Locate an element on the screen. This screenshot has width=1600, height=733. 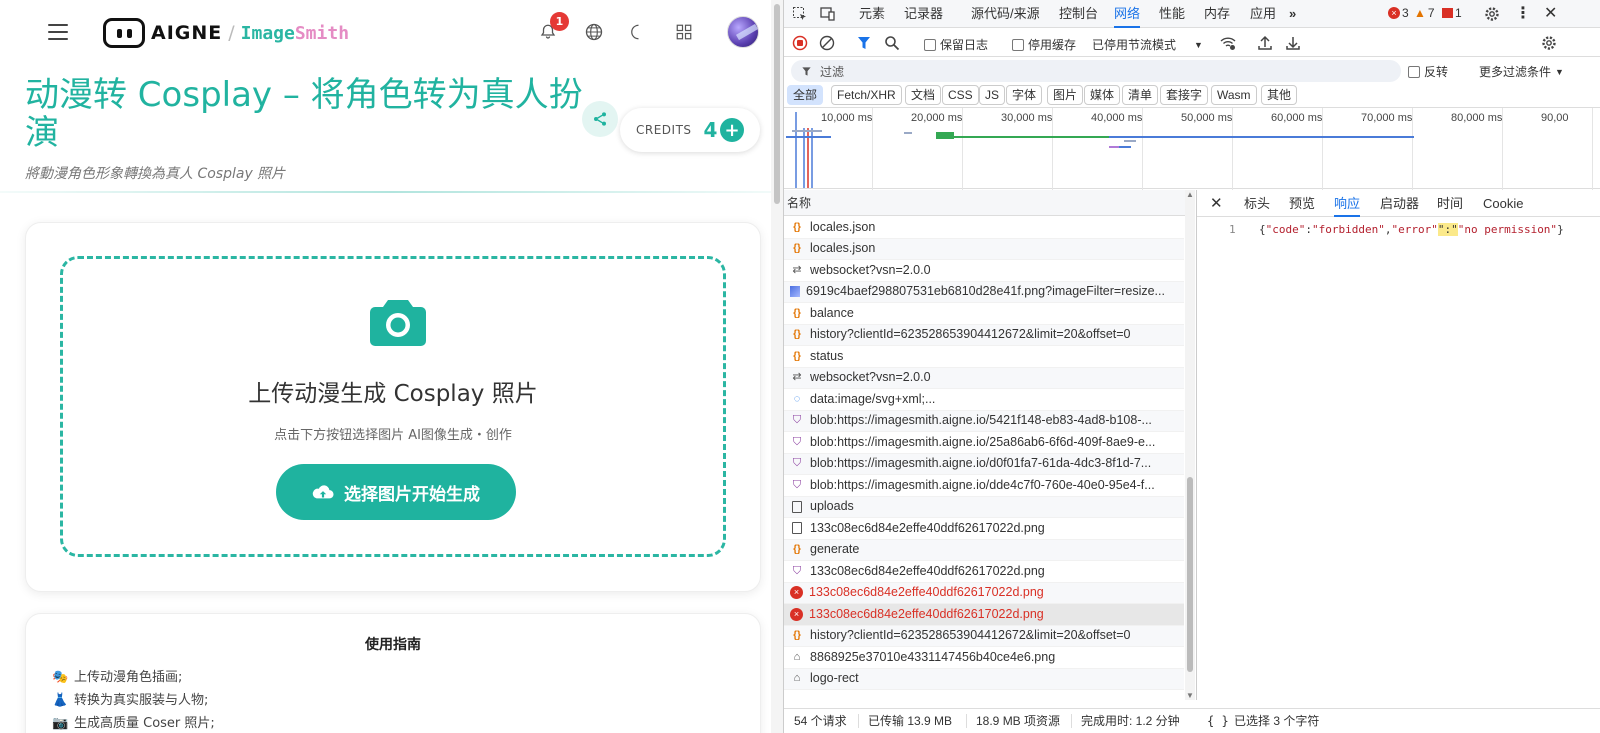
language-button is located at coordinates (594, 32).